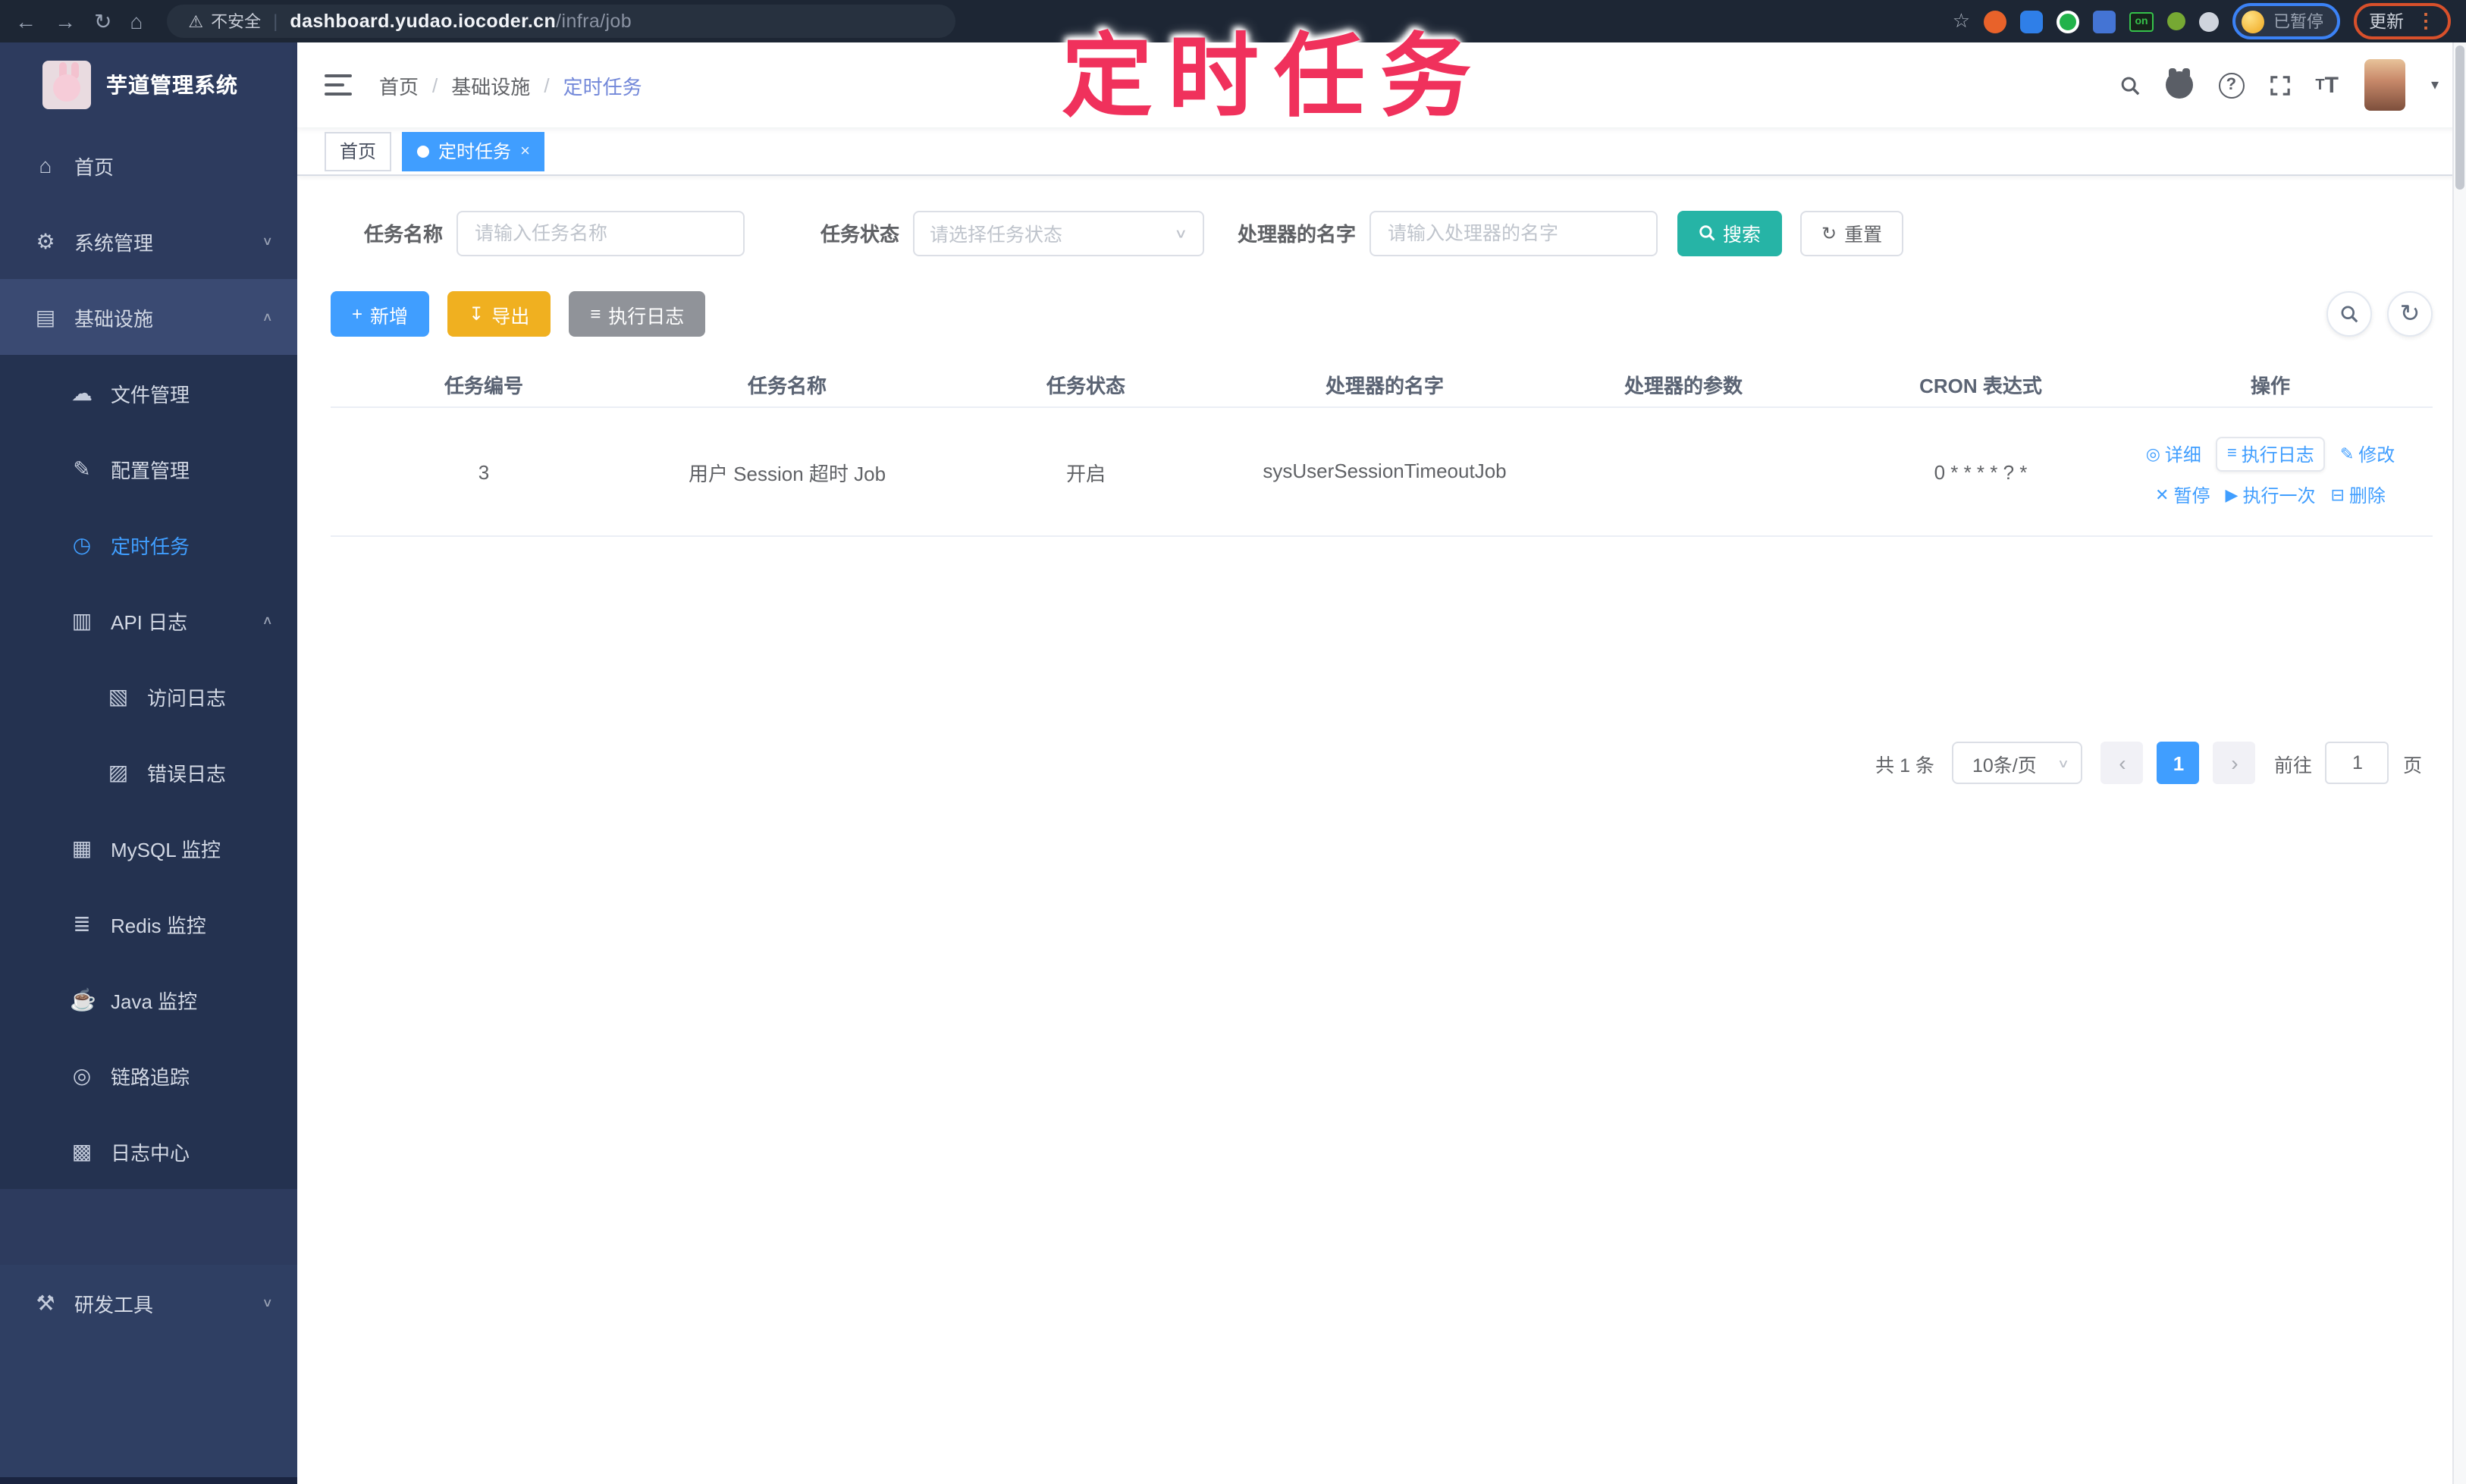 The width and height of the screenshot is (2466, 1484). What do you see at coordinates (2386, 21) in the screenshot?
I see `update-button: 更新` at bounding box center [2386, 21].